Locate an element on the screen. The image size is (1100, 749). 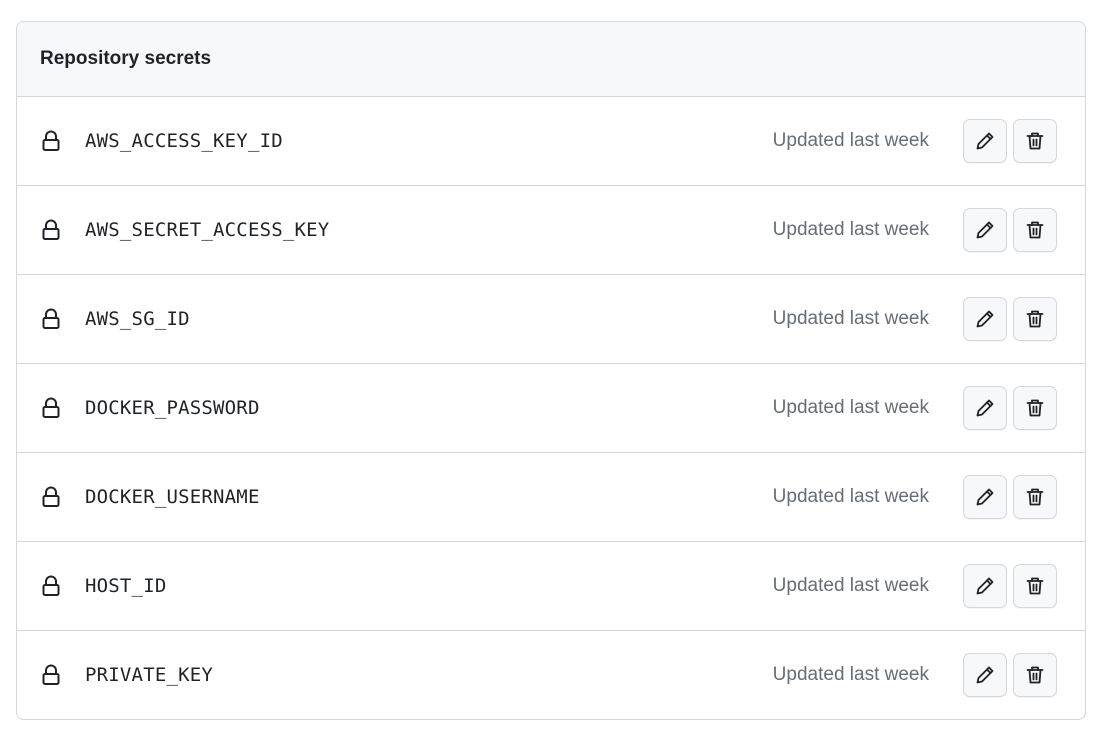
panel-title: Repository secrets is located at coordinates (126, 58).